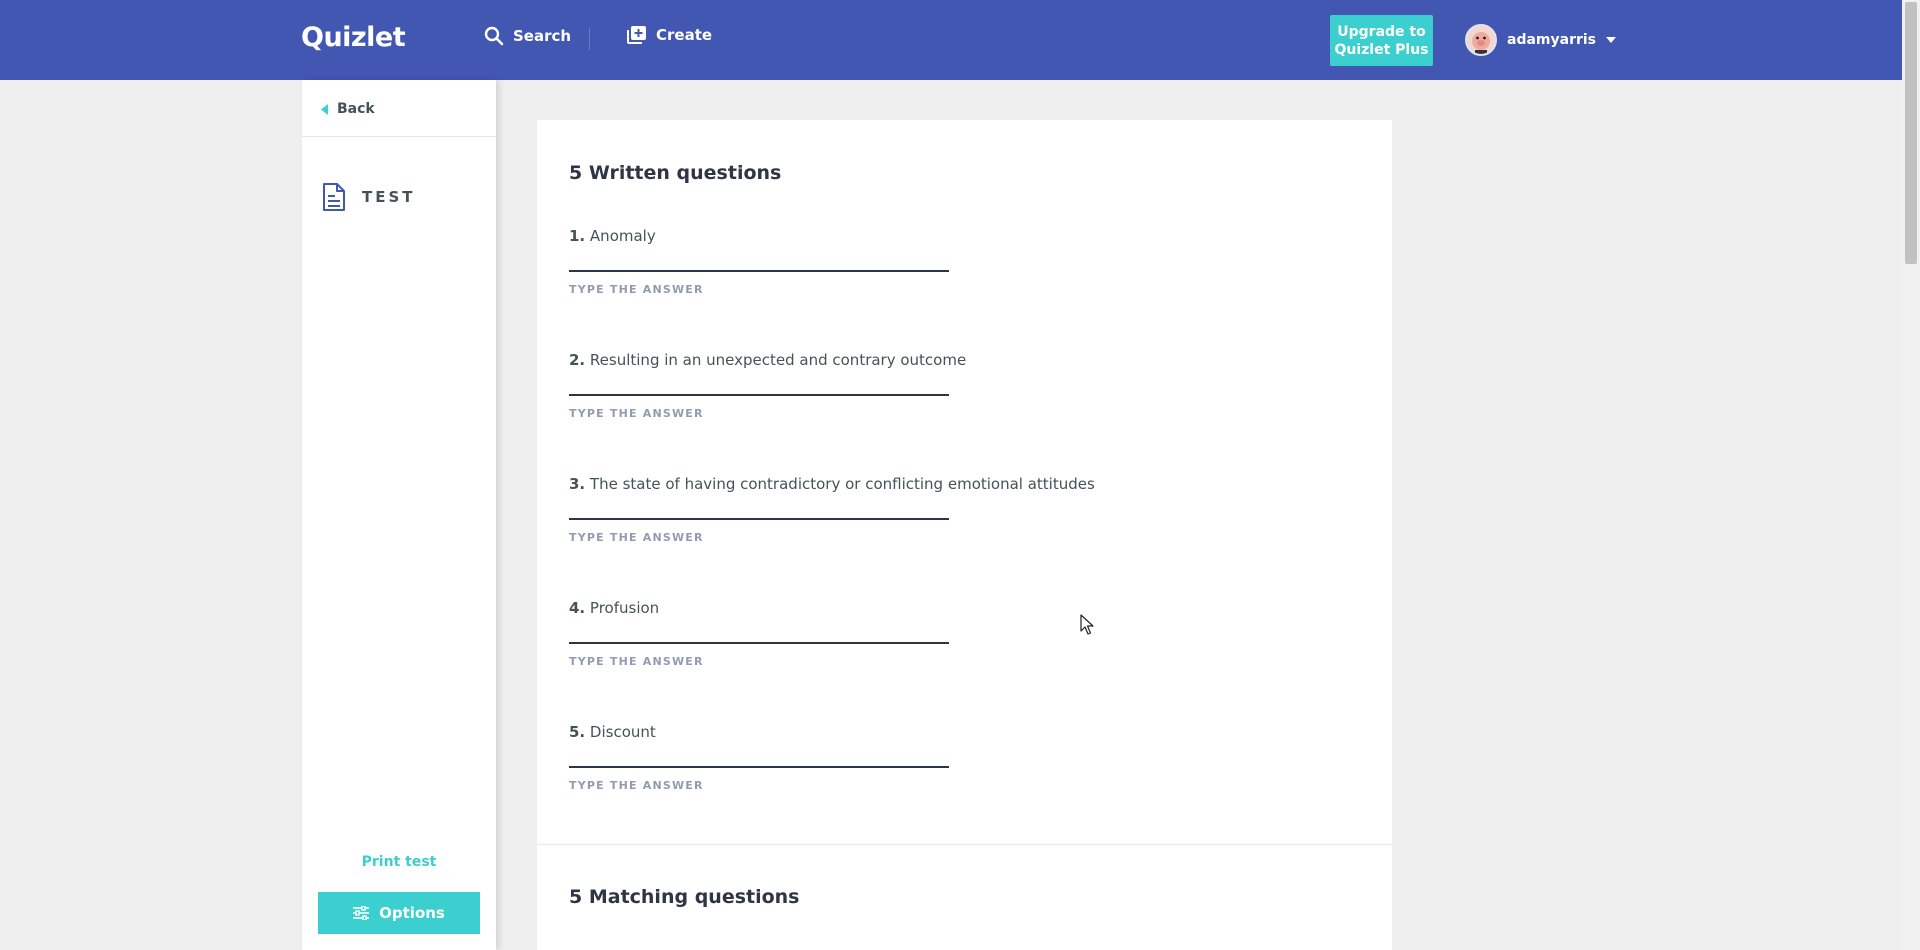  Describe the element at coordinates (675, 173) in the screenshot. I see `written-section-title: 5 Written questions` at that location.